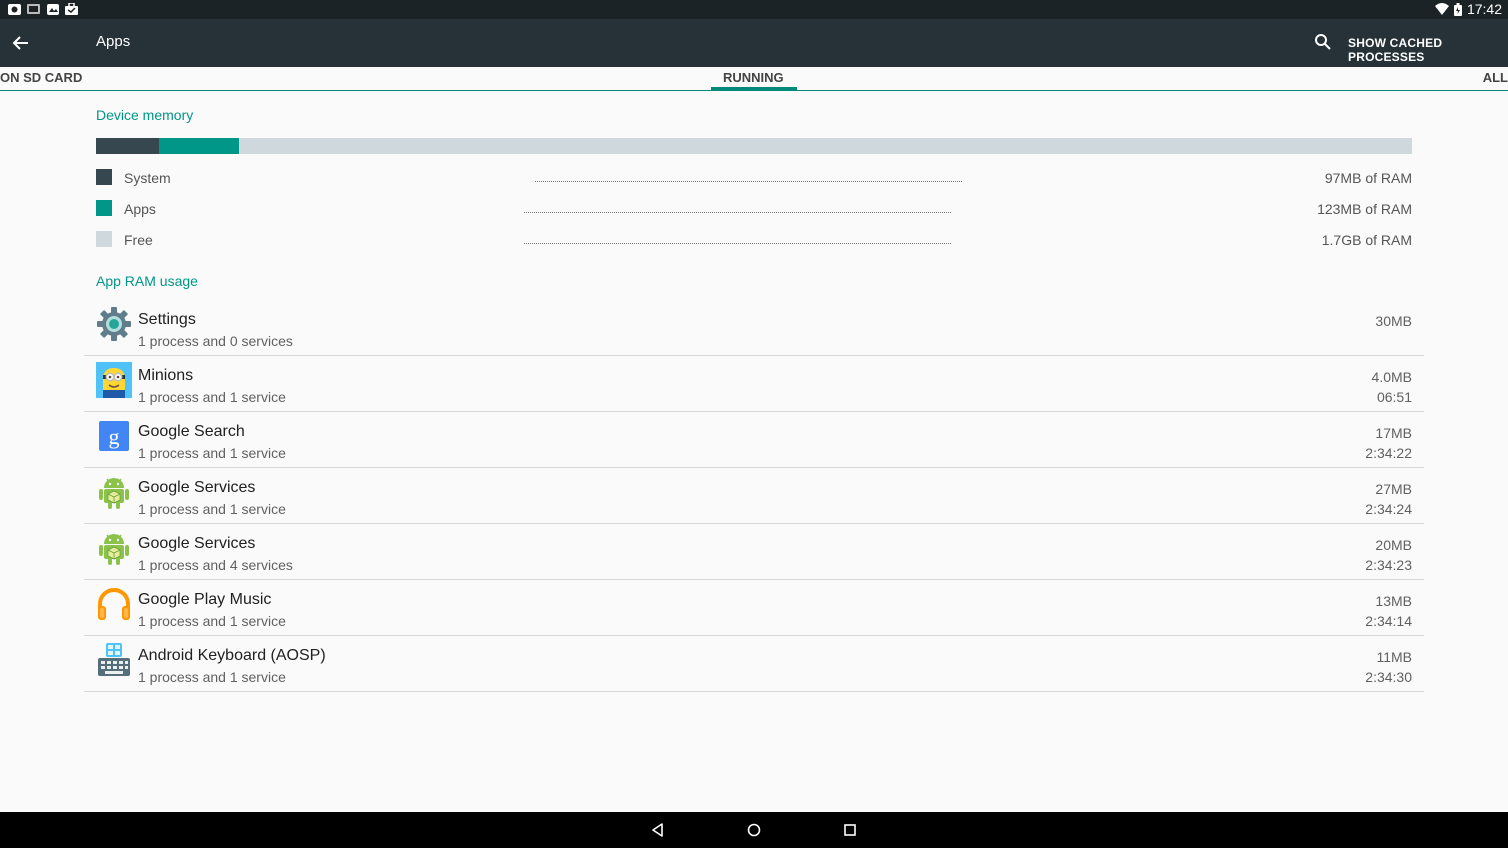 This screenshot has width=1508, height=848. What do you see at coordinates (754, 328) in the screenshot?
I see `app-row-settings: Settings 1 process and 0 services 30MB` at bounding box center [754, 328].